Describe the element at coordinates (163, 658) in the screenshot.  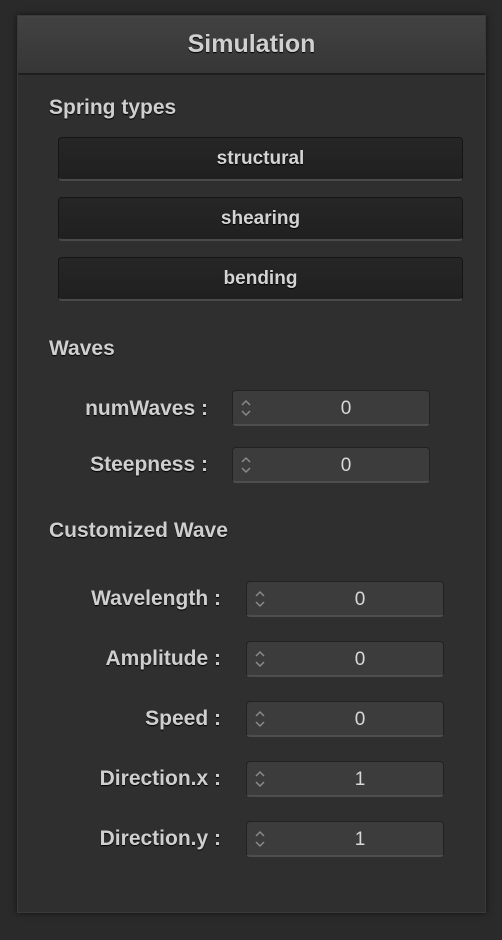
I see `amplitude-label: Amplitude :` at that location.